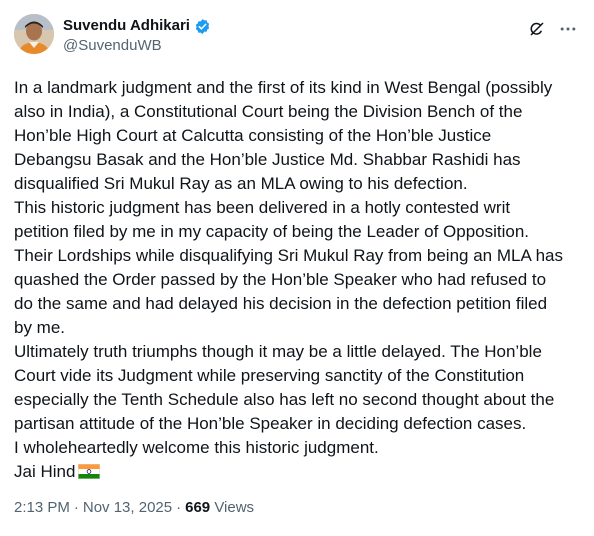 This screenshot has width=594, height=536. I want to click on tweet-header: Suvendu Adhikari @SuvenduWB, so click(297, 39).